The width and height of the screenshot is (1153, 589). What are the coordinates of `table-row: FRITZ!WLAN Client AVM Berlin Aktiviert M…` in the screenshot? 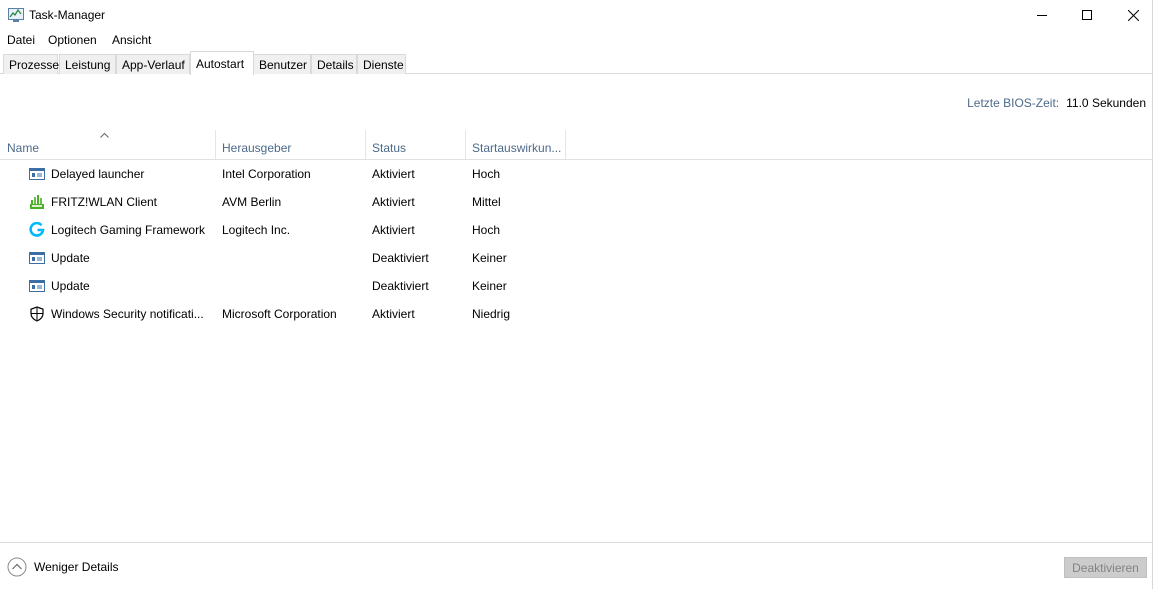 It's located at (576, 202).